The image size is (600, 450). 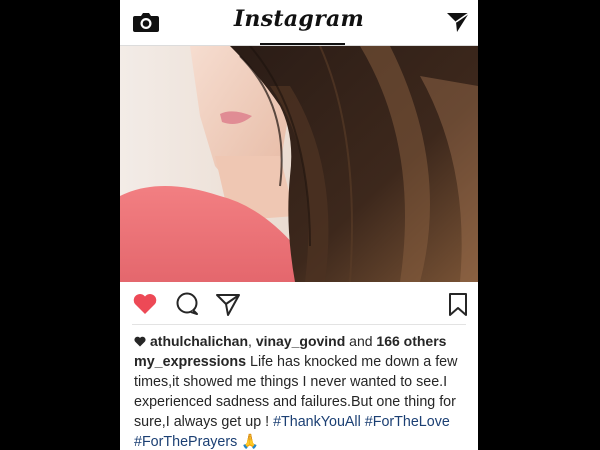 I want to click on heart-icon, so click(x=145, y=304).